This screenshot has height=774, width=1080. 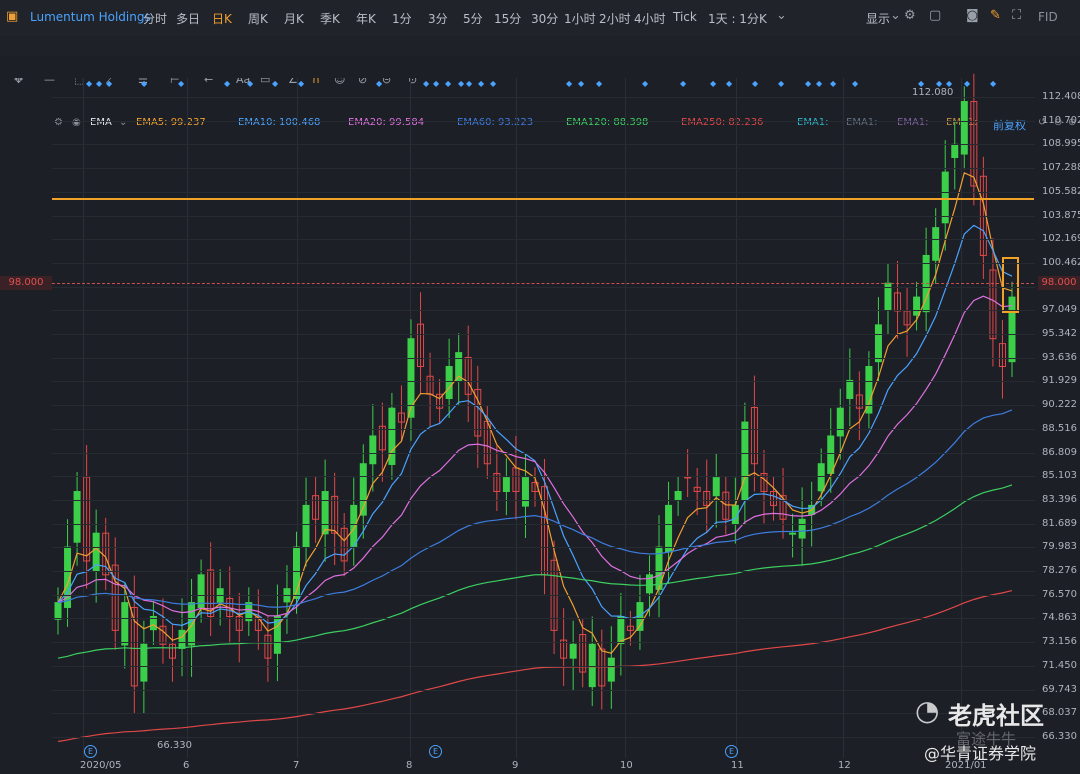 I want to click on tiger-logo-icon: ◔, so click(x=927, y=710).